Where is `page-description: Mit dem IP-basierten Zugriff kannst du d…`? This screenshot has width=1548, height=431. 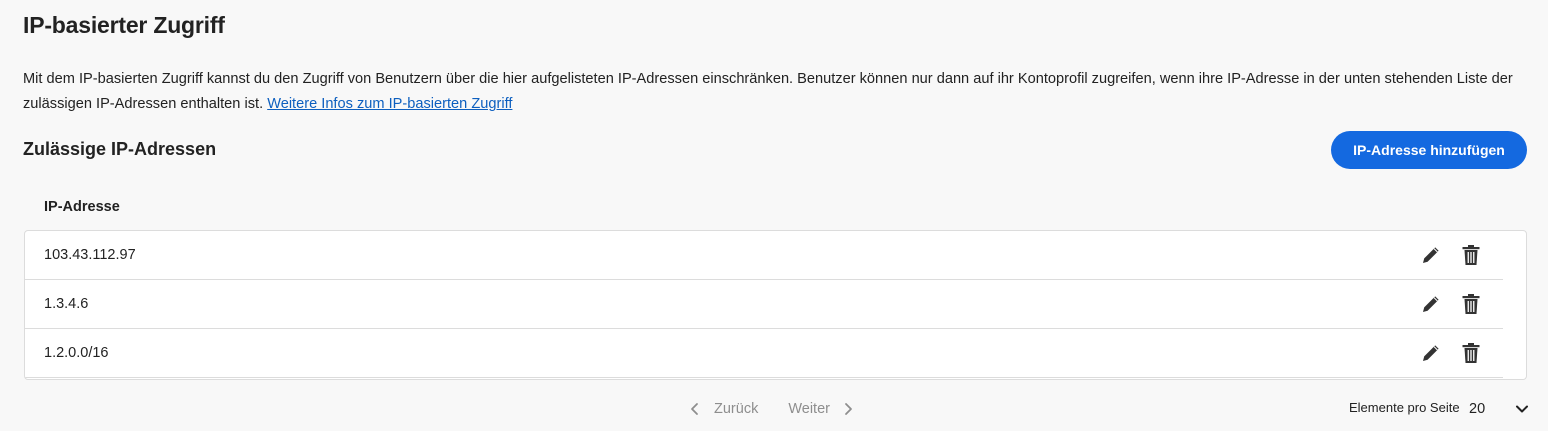
page-description: Mit dem IP-basierten Zugriff kannst du d… is located at coordinates (778, 92).